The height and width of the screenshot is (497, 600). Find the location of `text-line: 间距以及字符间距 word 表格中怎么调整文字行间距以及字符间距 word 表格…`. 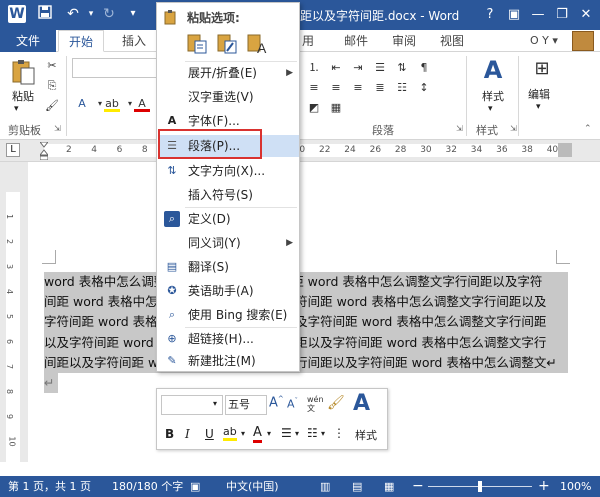

text-line: 间距以及字符间距 word 表格中怎么调整文字行间距以及字符间距 word 表格… is located at coordinates (306, 362).